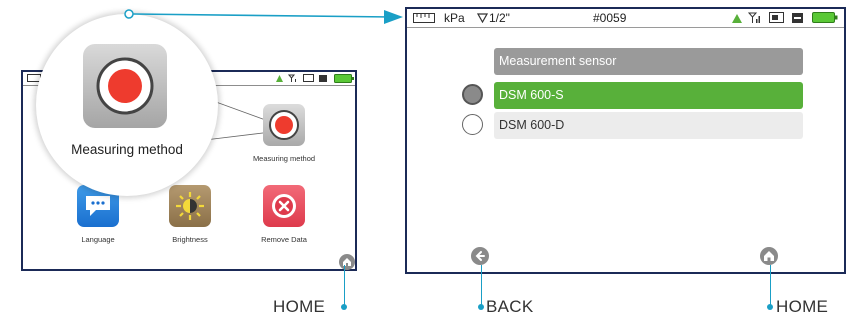  What do you see at coordinates (481, 307) in the screenshot?
I see `back-dot` at bounding box center [481, 307].